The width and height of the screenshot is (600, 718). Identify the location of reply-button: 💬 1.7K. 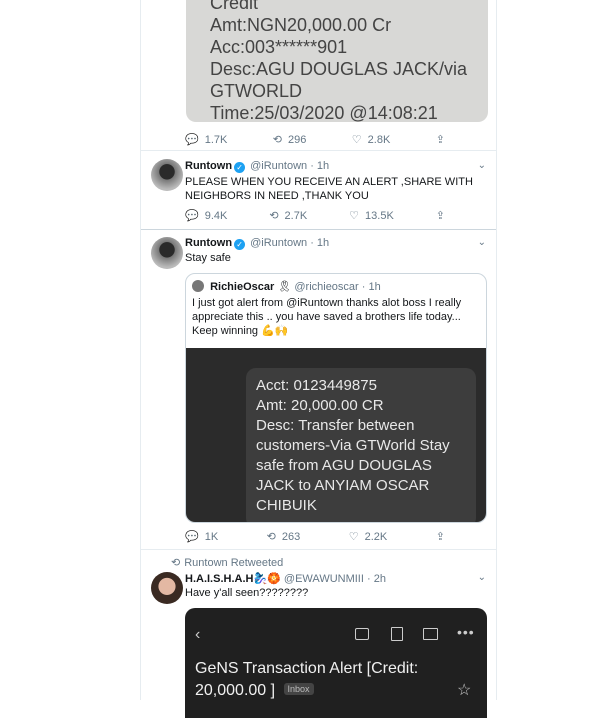
(206, 140).